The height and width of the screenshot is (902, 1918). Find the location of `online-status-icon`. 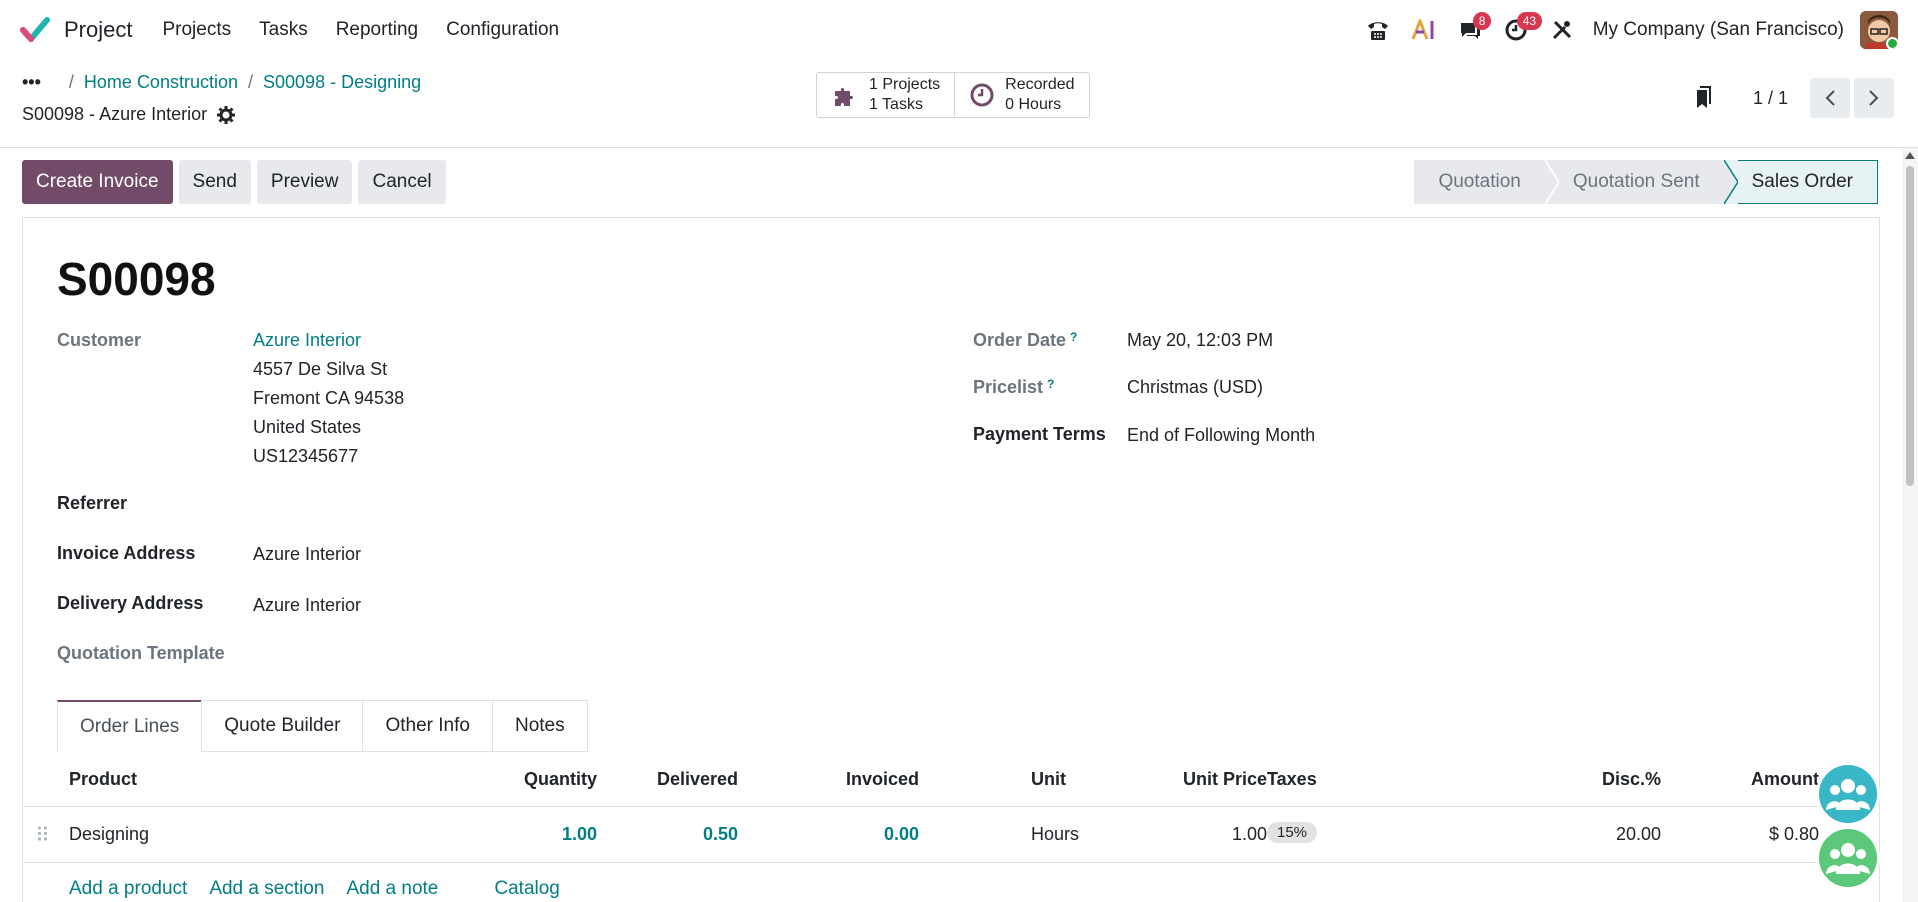

online-status-icon is located at coordinates (1892, 43).